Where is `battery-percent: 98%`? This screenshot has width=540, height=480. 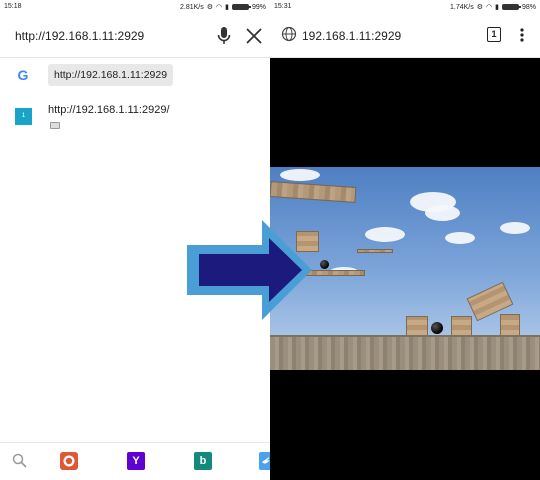 battery-percent: 98% is located at coordinates (528, 7).